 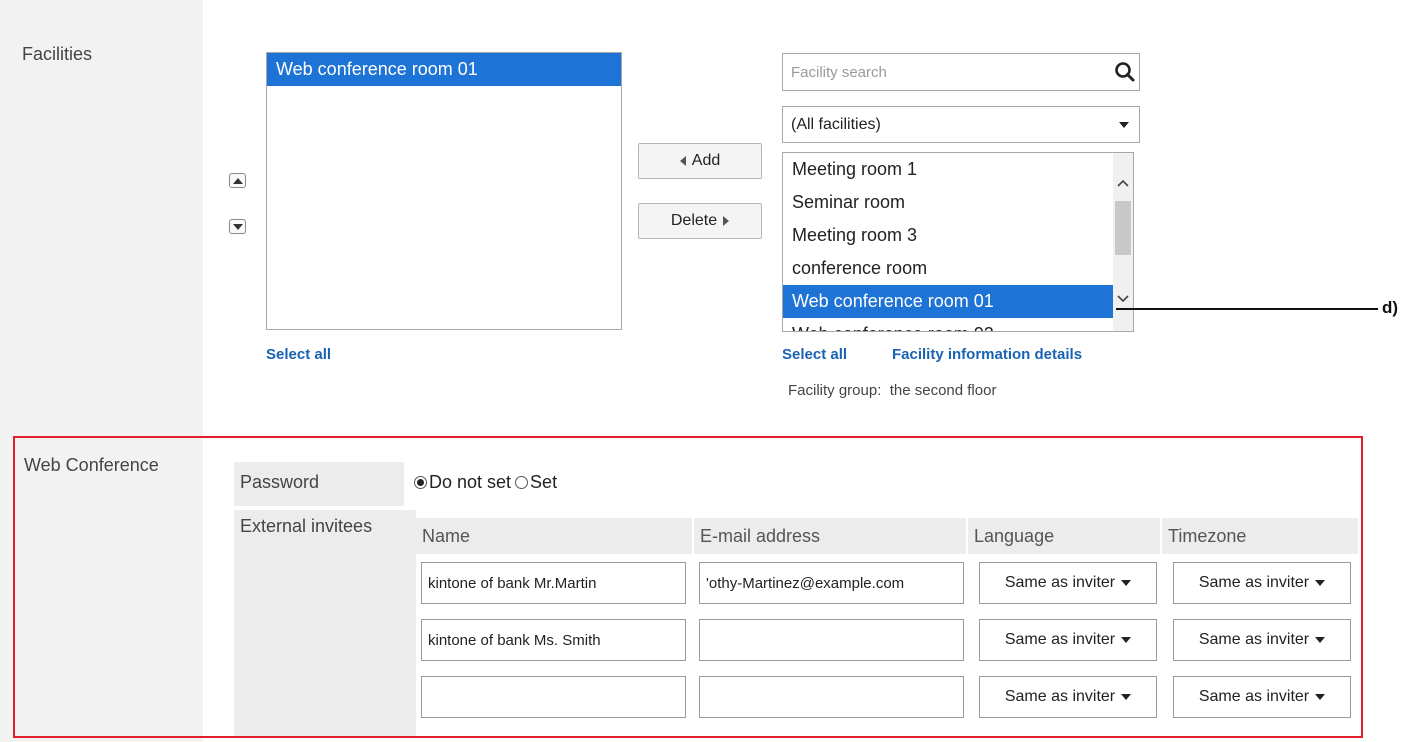 What do you see at coordinates (1247, 309) in the screenshot?
I see `callout-line` at bounding box center [1247, 309].